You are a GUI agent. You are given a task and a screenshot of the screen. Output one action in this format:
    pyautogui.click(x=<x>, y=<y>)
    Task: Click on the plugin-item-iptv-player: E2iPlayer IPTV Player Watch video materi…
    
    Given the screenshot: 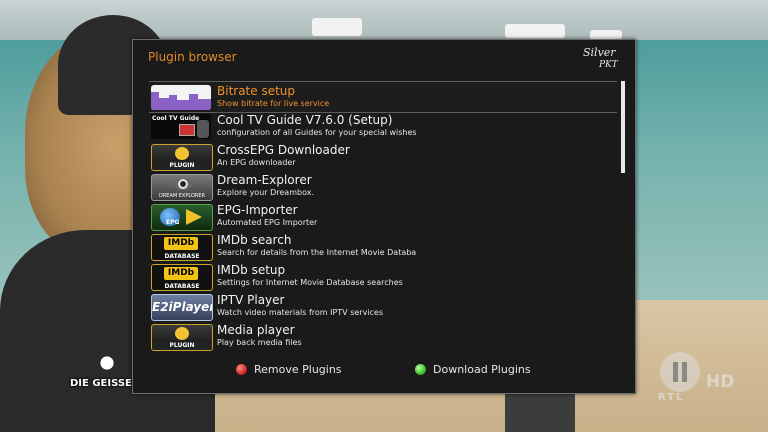 What is the action you would take?
    pyautogui.click(x=383, y=306)
    